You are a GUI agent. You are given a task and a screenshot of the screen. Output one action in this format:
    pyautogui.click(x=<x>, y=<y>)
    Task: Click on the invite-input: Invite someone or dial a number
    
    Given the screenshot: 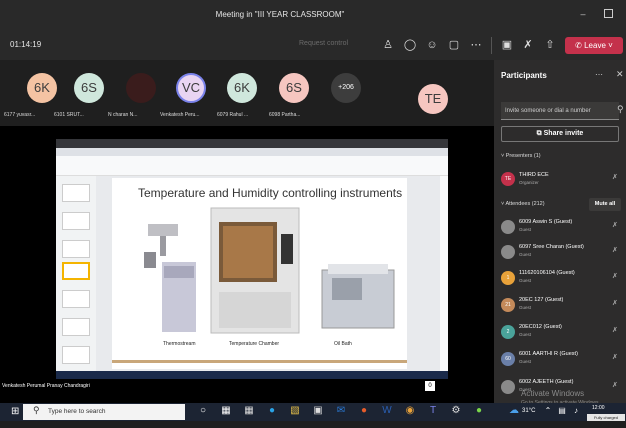 What is the action you would take?
    pyautogui.click(x=560, y=111)
    